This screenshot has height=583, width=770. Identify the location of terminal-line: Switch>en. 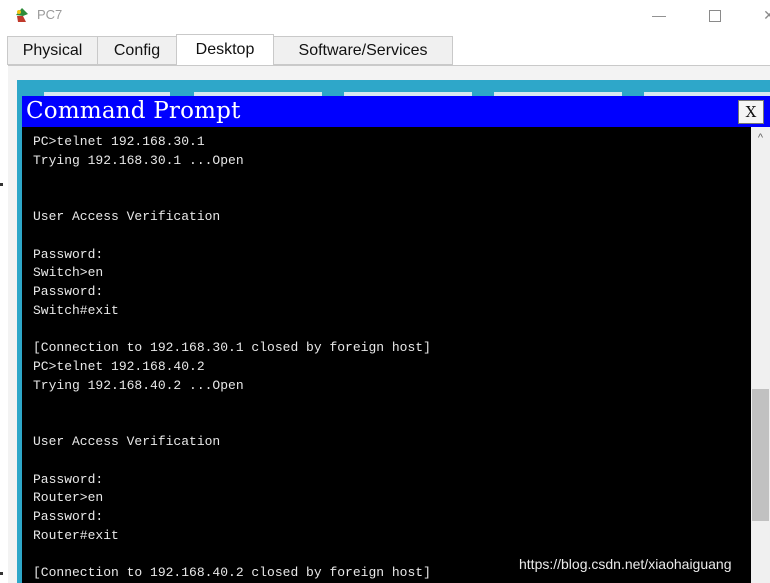
(68, 273).